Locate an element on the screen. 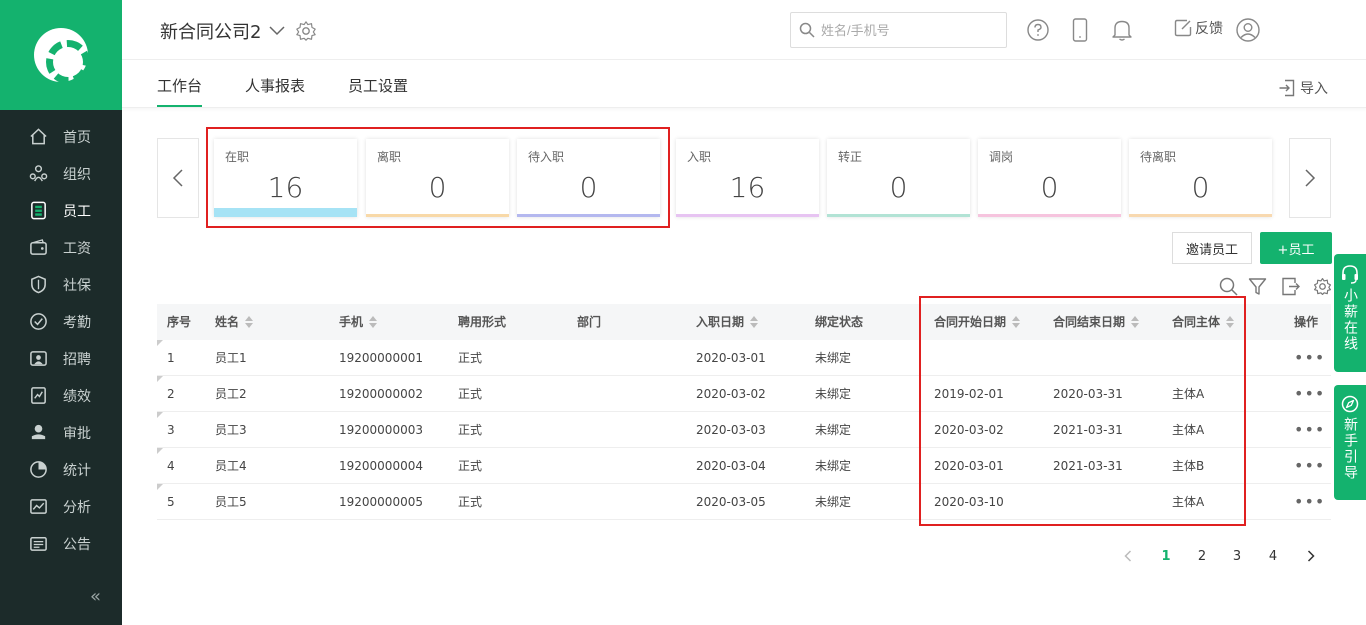 The image size is (1366, 625). header-label: 入职日期 is located at coordinates (720, 322).